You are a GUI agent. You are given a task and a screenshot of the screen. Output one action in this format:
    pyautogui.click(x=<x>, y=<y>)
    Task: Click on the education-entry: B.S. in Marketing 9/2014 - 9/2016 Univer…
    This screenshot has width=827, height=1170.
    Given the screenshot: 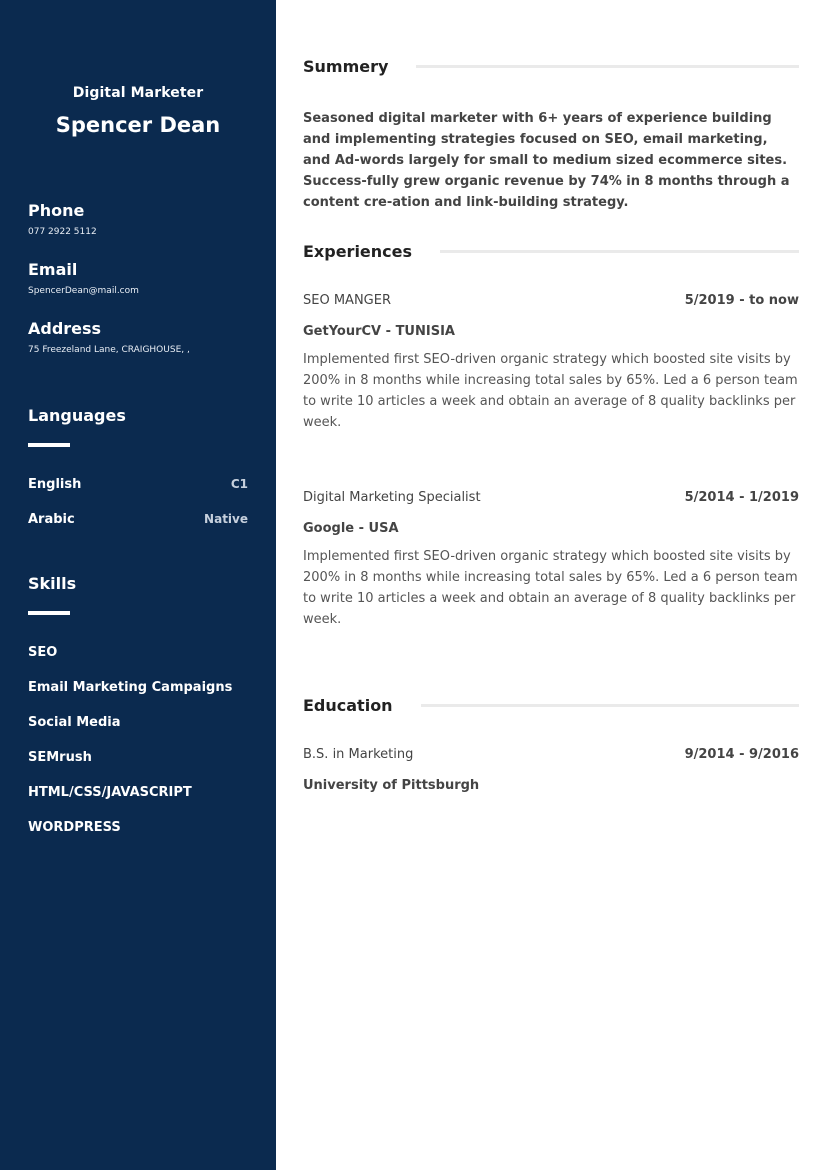 What is the action you would take?
    pyautogui.click(x=551, y=770)
    